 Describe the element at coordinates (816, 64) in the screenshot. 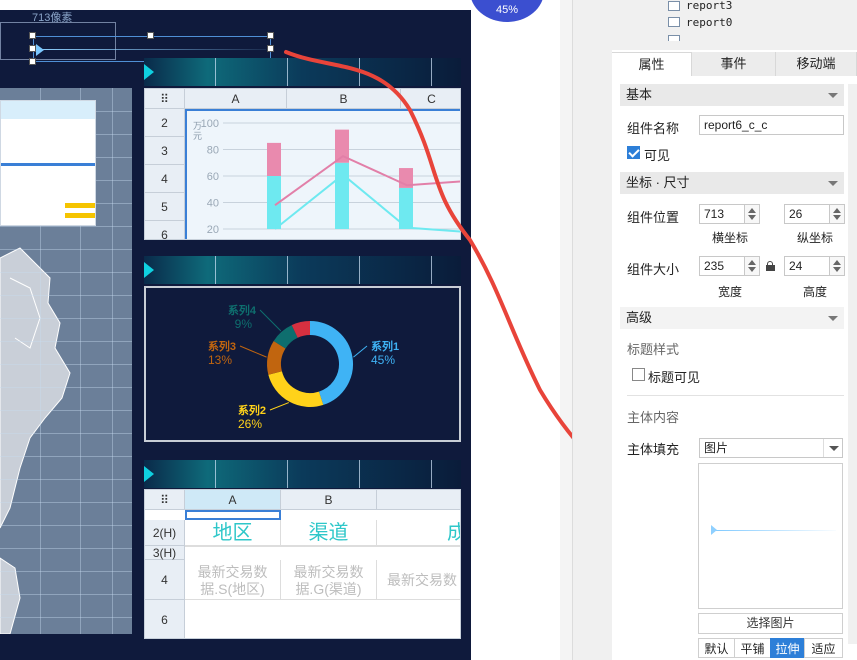

I see `tab-mobile: 移动端` at that location.